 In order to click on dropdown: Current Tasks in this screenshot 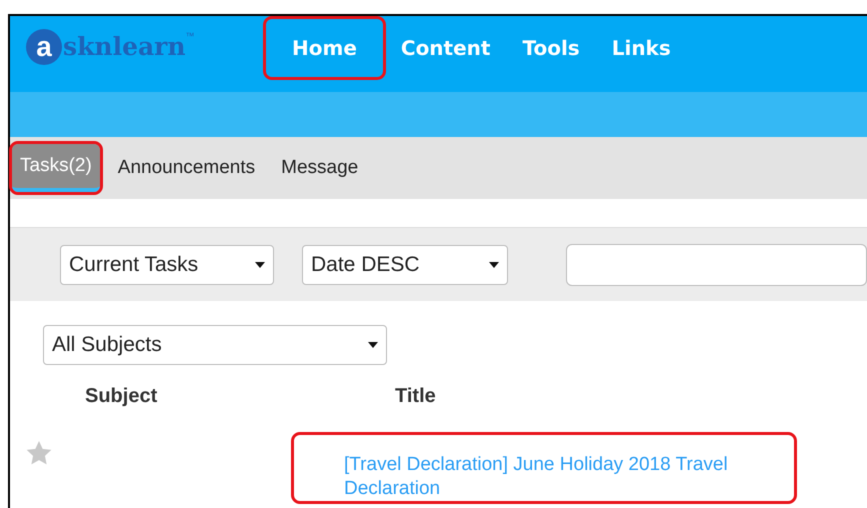, I will do `click(167, 264)`.